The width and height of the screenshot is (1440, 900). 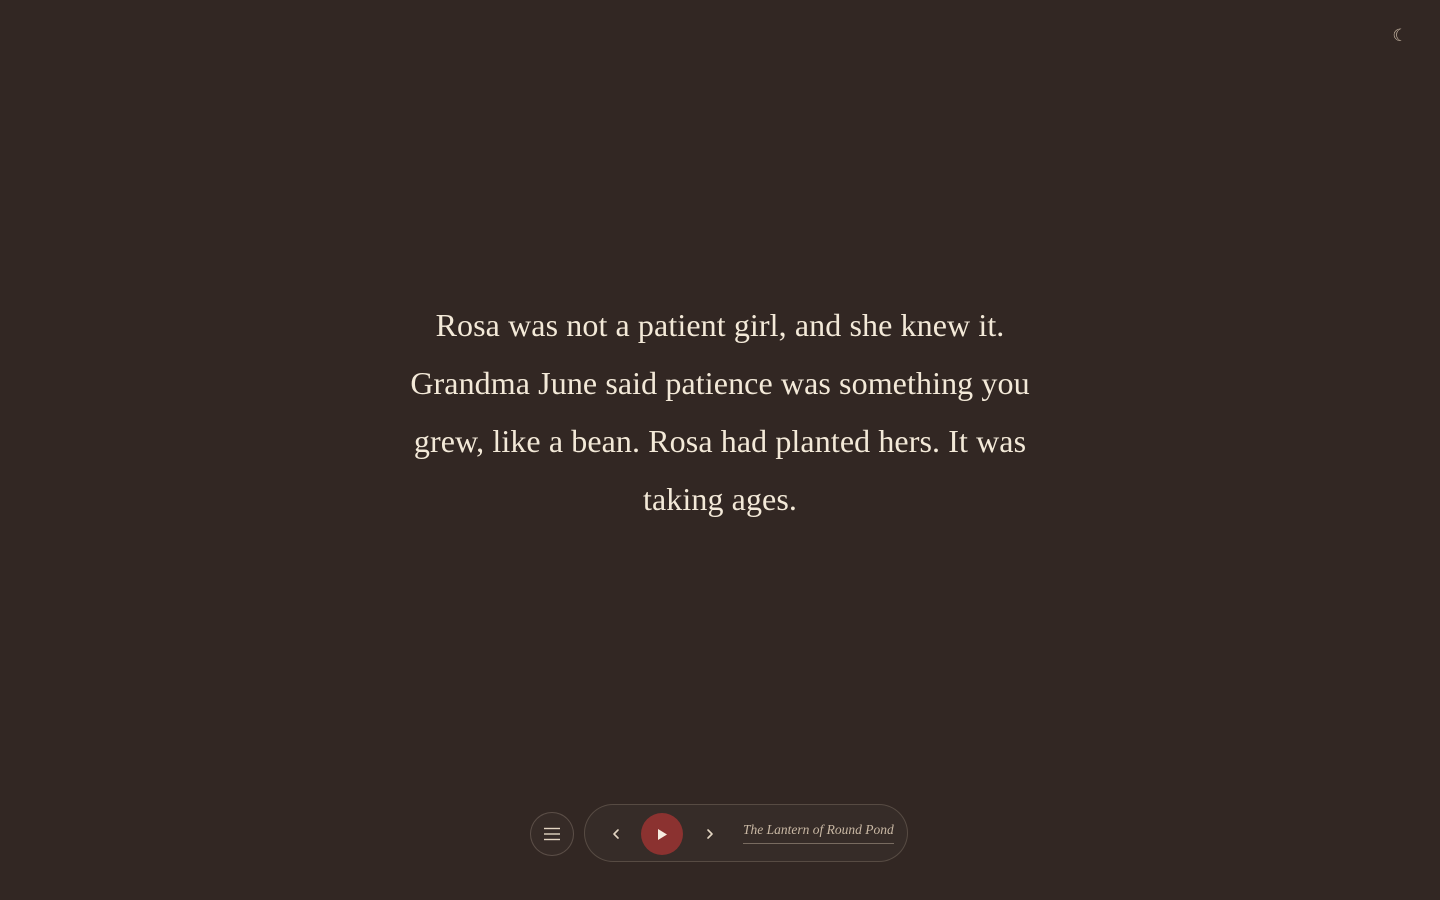 I want to click on play-icon, so click(x=662, y=834).